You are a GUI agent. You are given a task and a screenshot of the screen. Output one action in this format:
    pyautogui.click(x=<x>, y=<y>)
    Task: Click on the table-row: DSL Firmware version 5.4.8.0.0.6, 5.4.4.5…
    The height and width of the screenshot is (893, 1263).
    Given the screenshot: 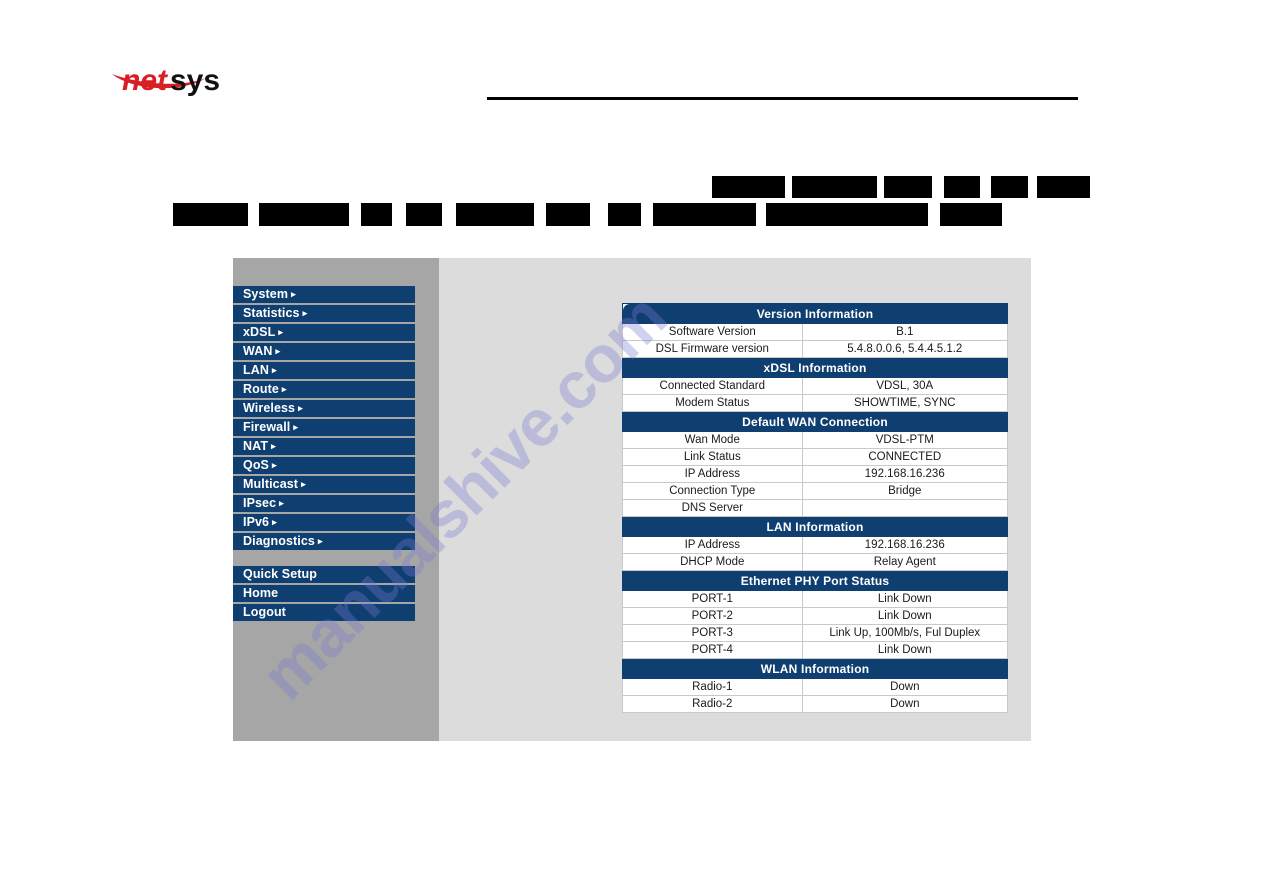 What is the action you would take?
    pyautogui.click(x=815, y=349)
    